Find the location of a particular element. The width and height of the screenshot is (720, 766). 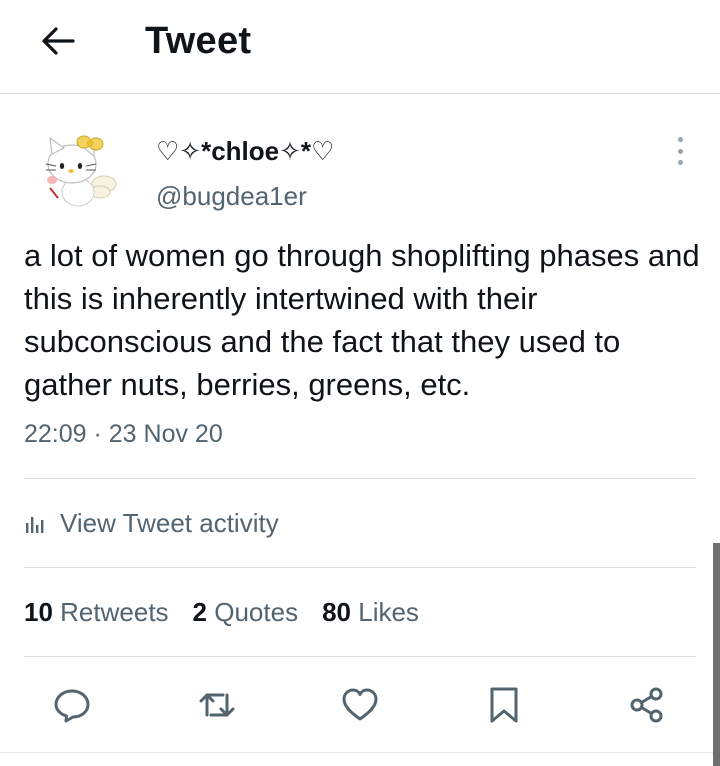

top-bar: Tweet is located at coordinates (360, 47).